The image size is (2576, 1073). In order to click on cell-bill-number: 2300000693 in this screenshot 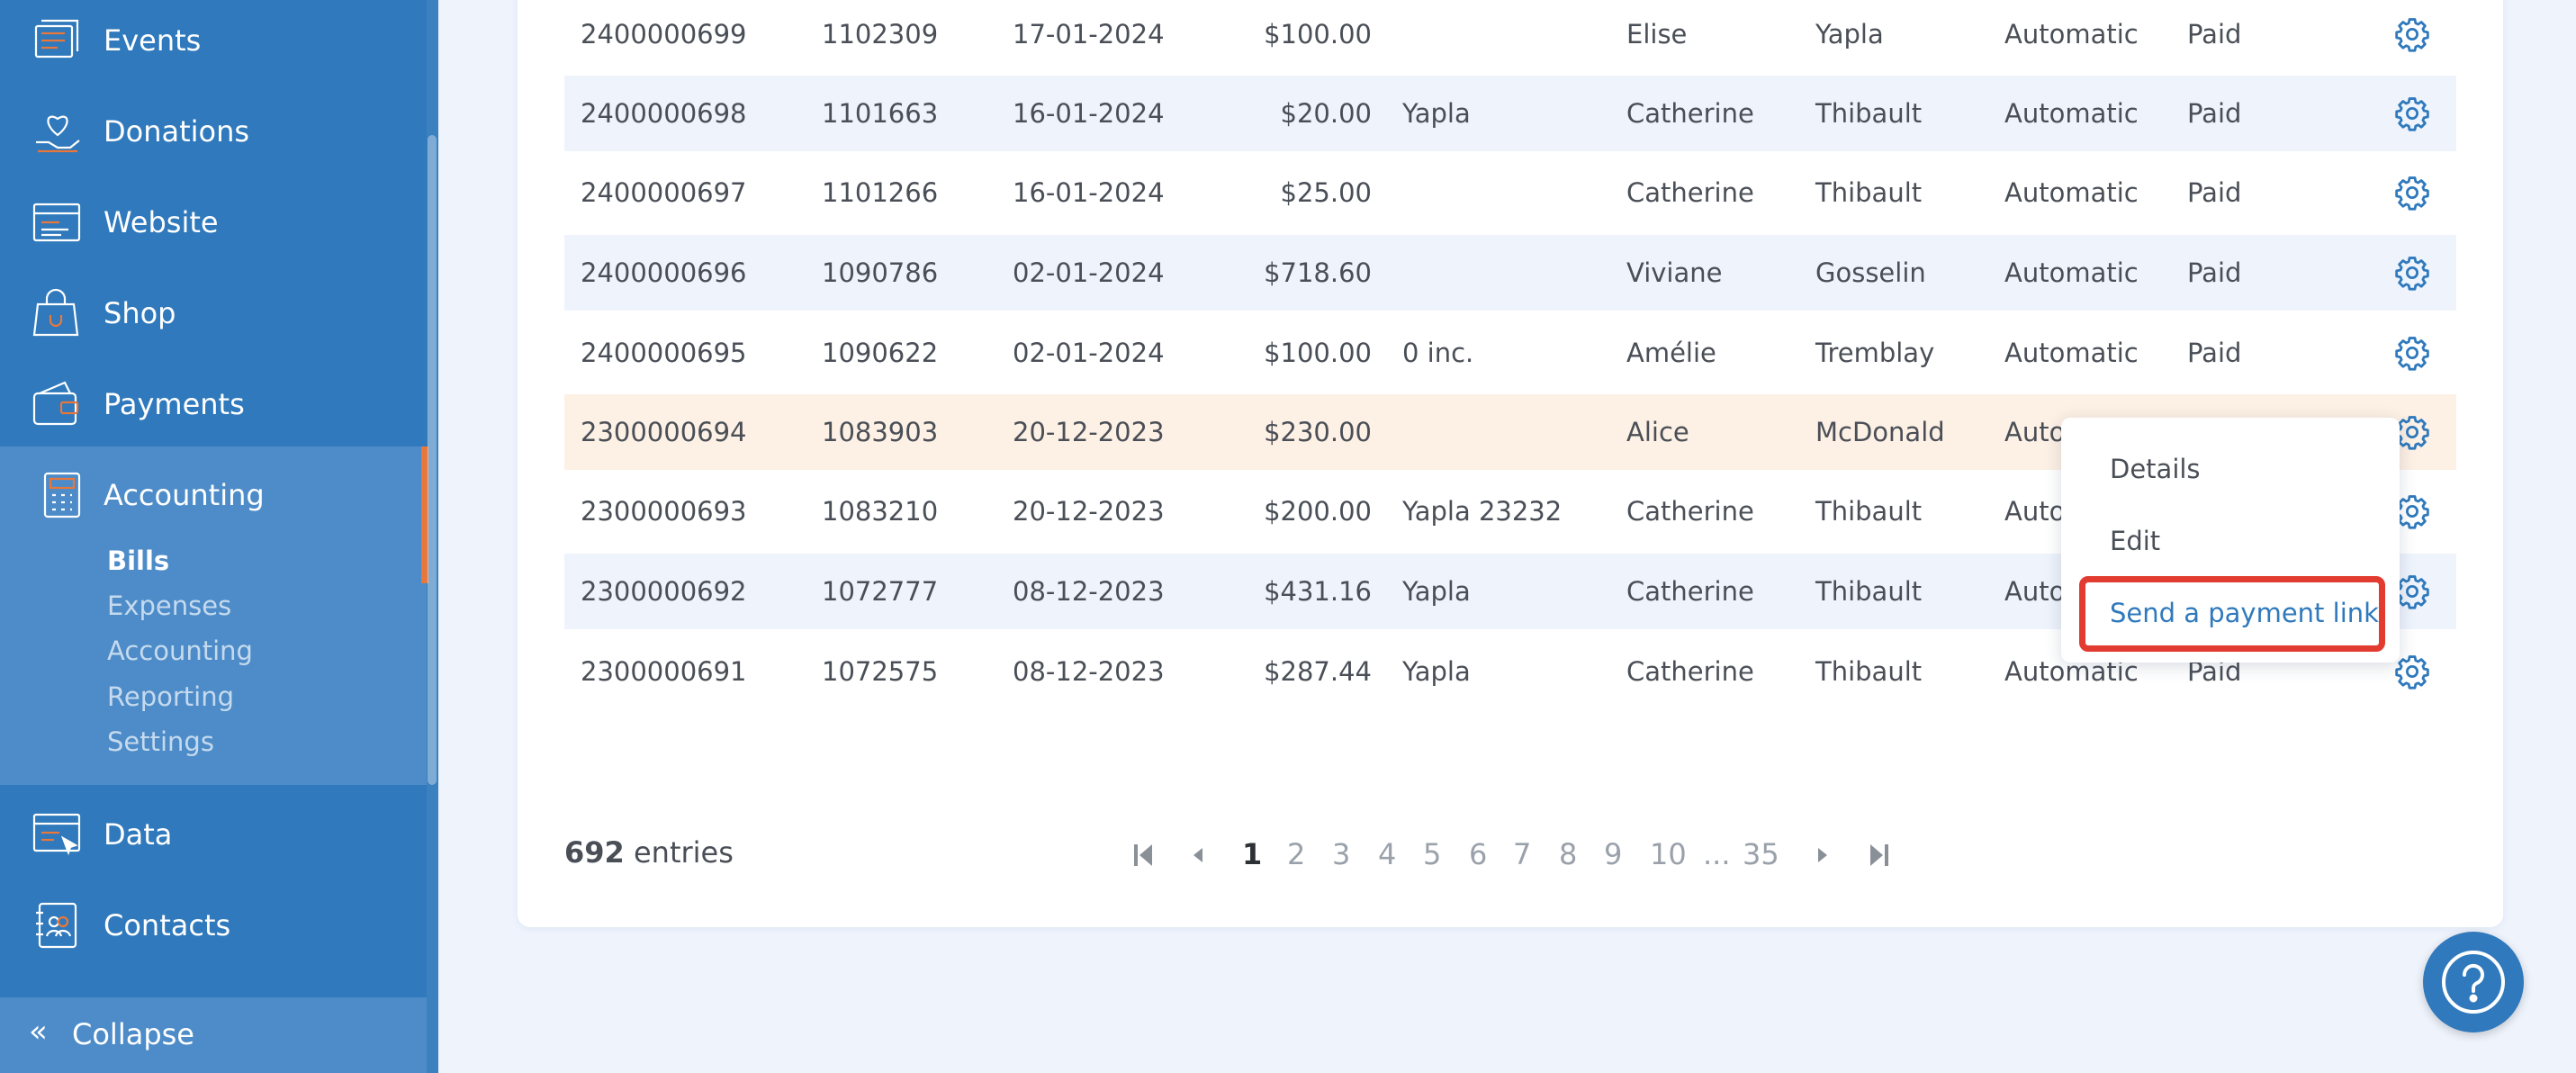, I will do `click(664, 512)`.